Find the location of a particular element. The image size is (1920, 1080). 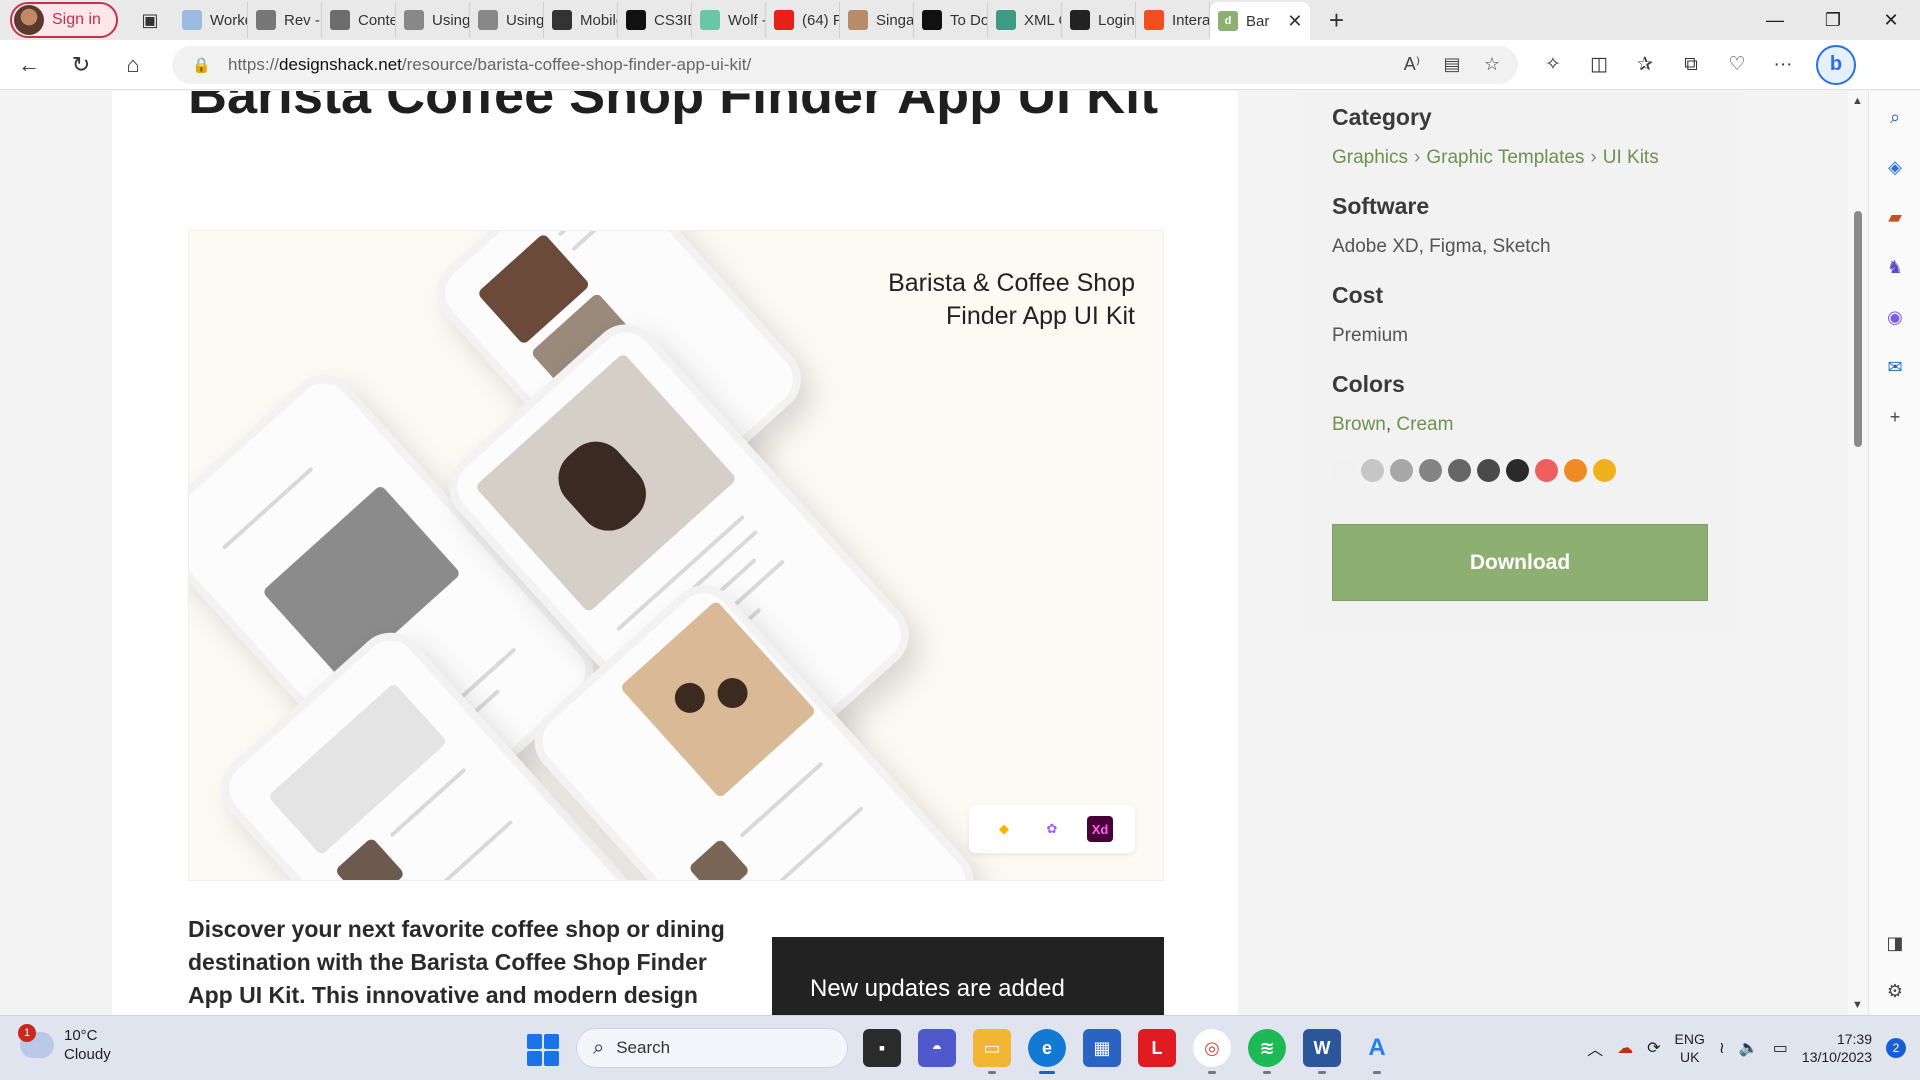

browser-tab: Wolf - F is located at coordinates (729, 20).